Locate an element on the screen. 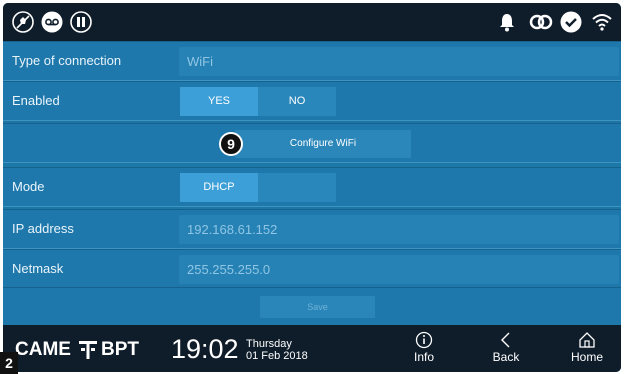 This screenshot has width=624, height=374. home-icon is located at coordinates (587, 340).